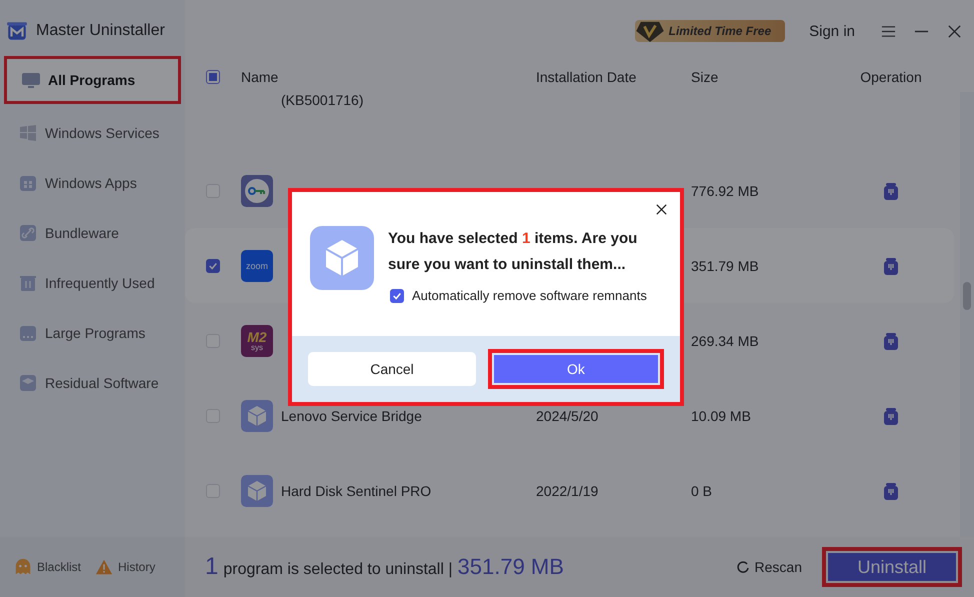  Describe the element at coordinates (100, 31) in the screenshot. I see `app-title: Master Uninstaller` at that location.